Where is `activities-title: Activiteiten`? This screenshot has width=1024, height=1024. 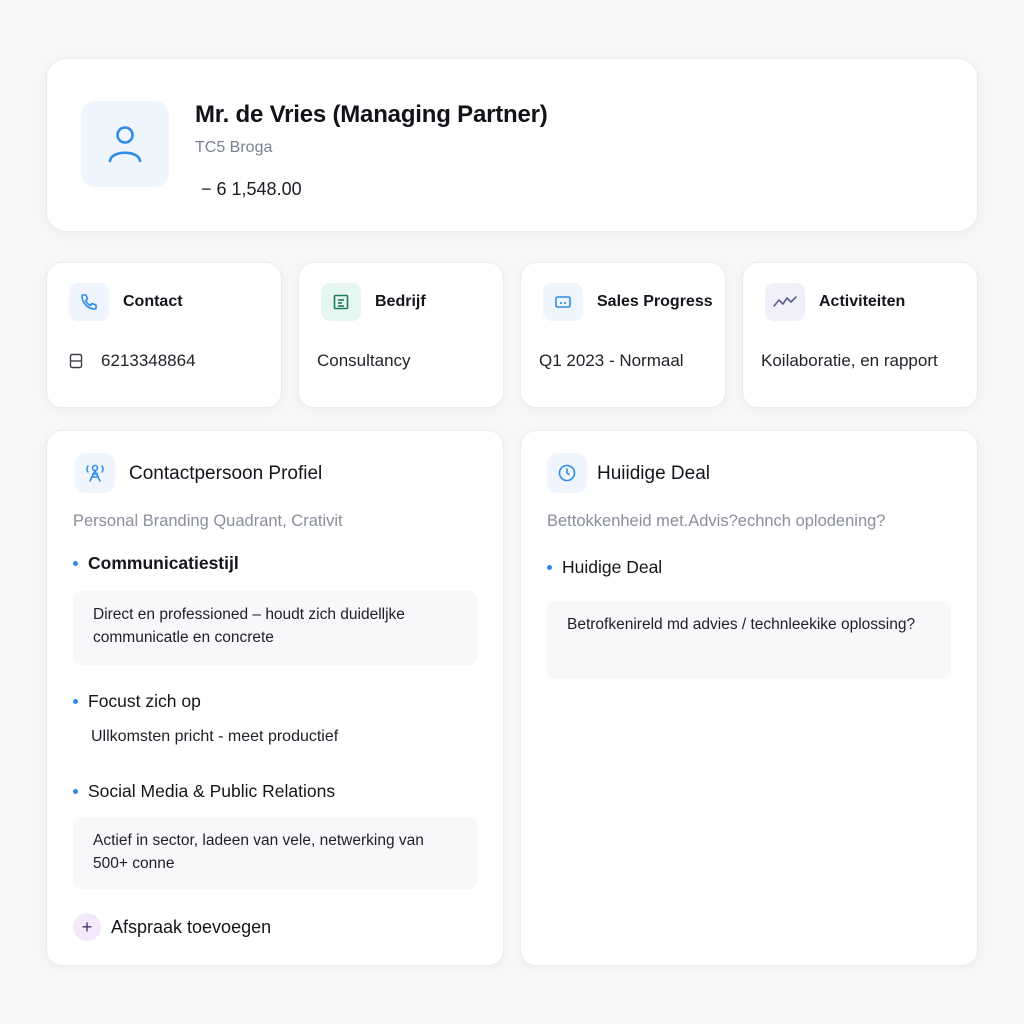 activities-title: Activiteiten is located at coordinates (862, 301).